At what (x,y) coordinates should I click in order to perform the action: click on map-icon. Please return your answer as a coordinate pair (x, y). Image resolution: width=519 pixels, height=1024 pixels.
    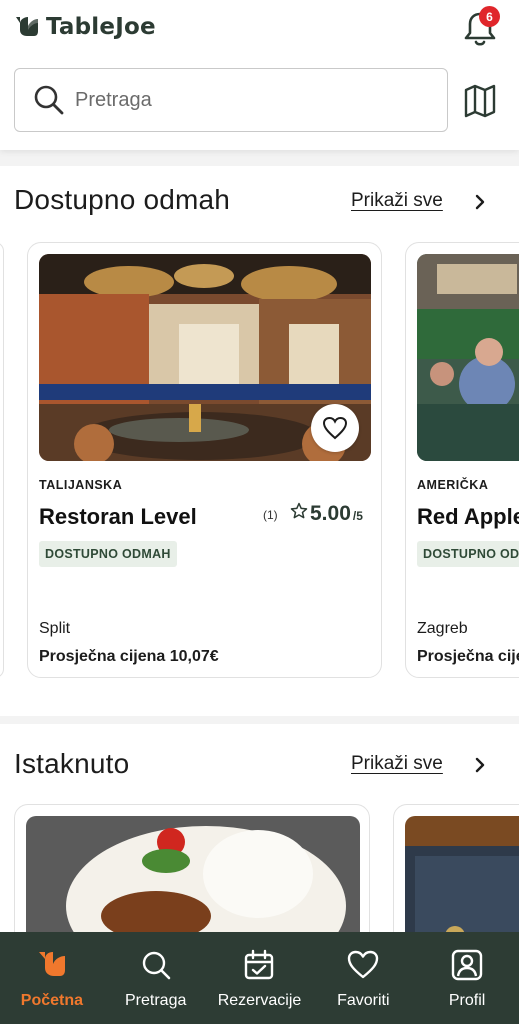
    Looking at the image, I should click on (480, 100).